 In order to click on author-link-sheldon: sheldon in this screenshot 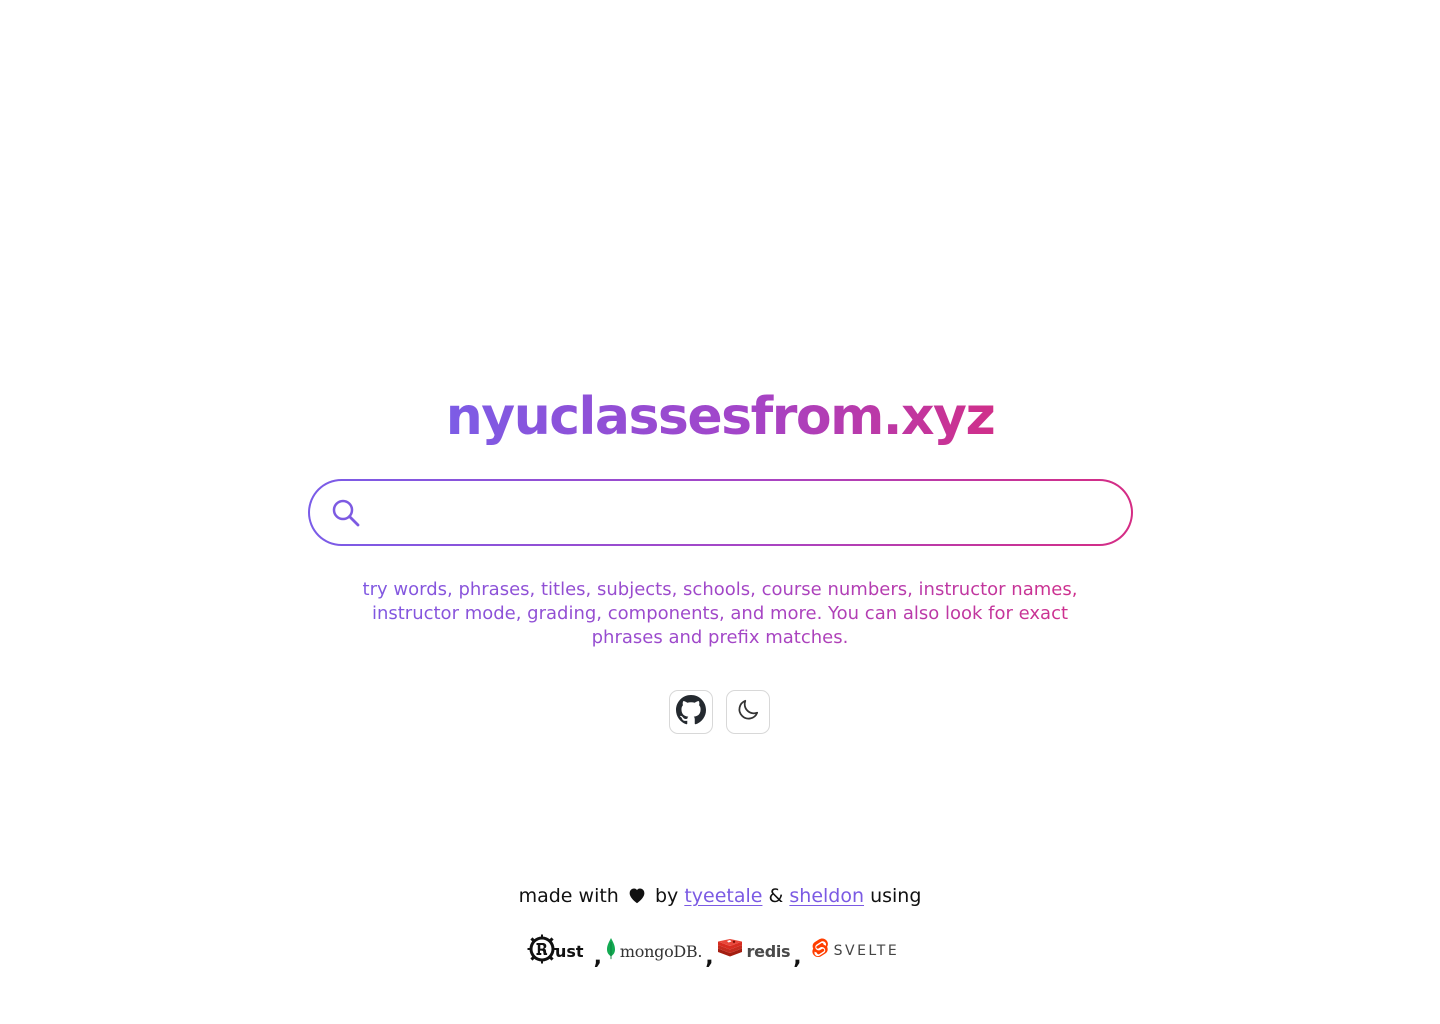, I will do `click(826, 896)`.